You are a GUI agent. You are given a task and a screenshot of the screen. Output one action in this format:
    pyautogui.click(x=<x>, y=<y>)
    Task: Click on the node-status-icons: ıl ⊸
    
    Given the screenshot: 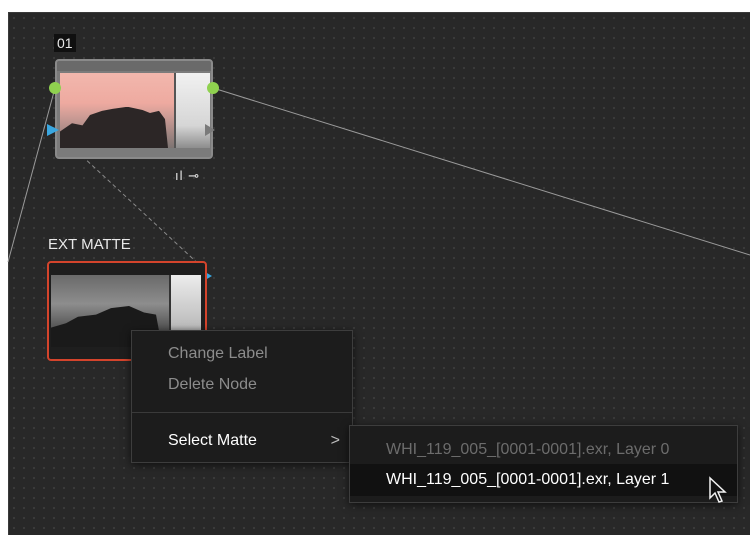 What is the action you would take?
    pyautogui.click(x=188, y=175)
    